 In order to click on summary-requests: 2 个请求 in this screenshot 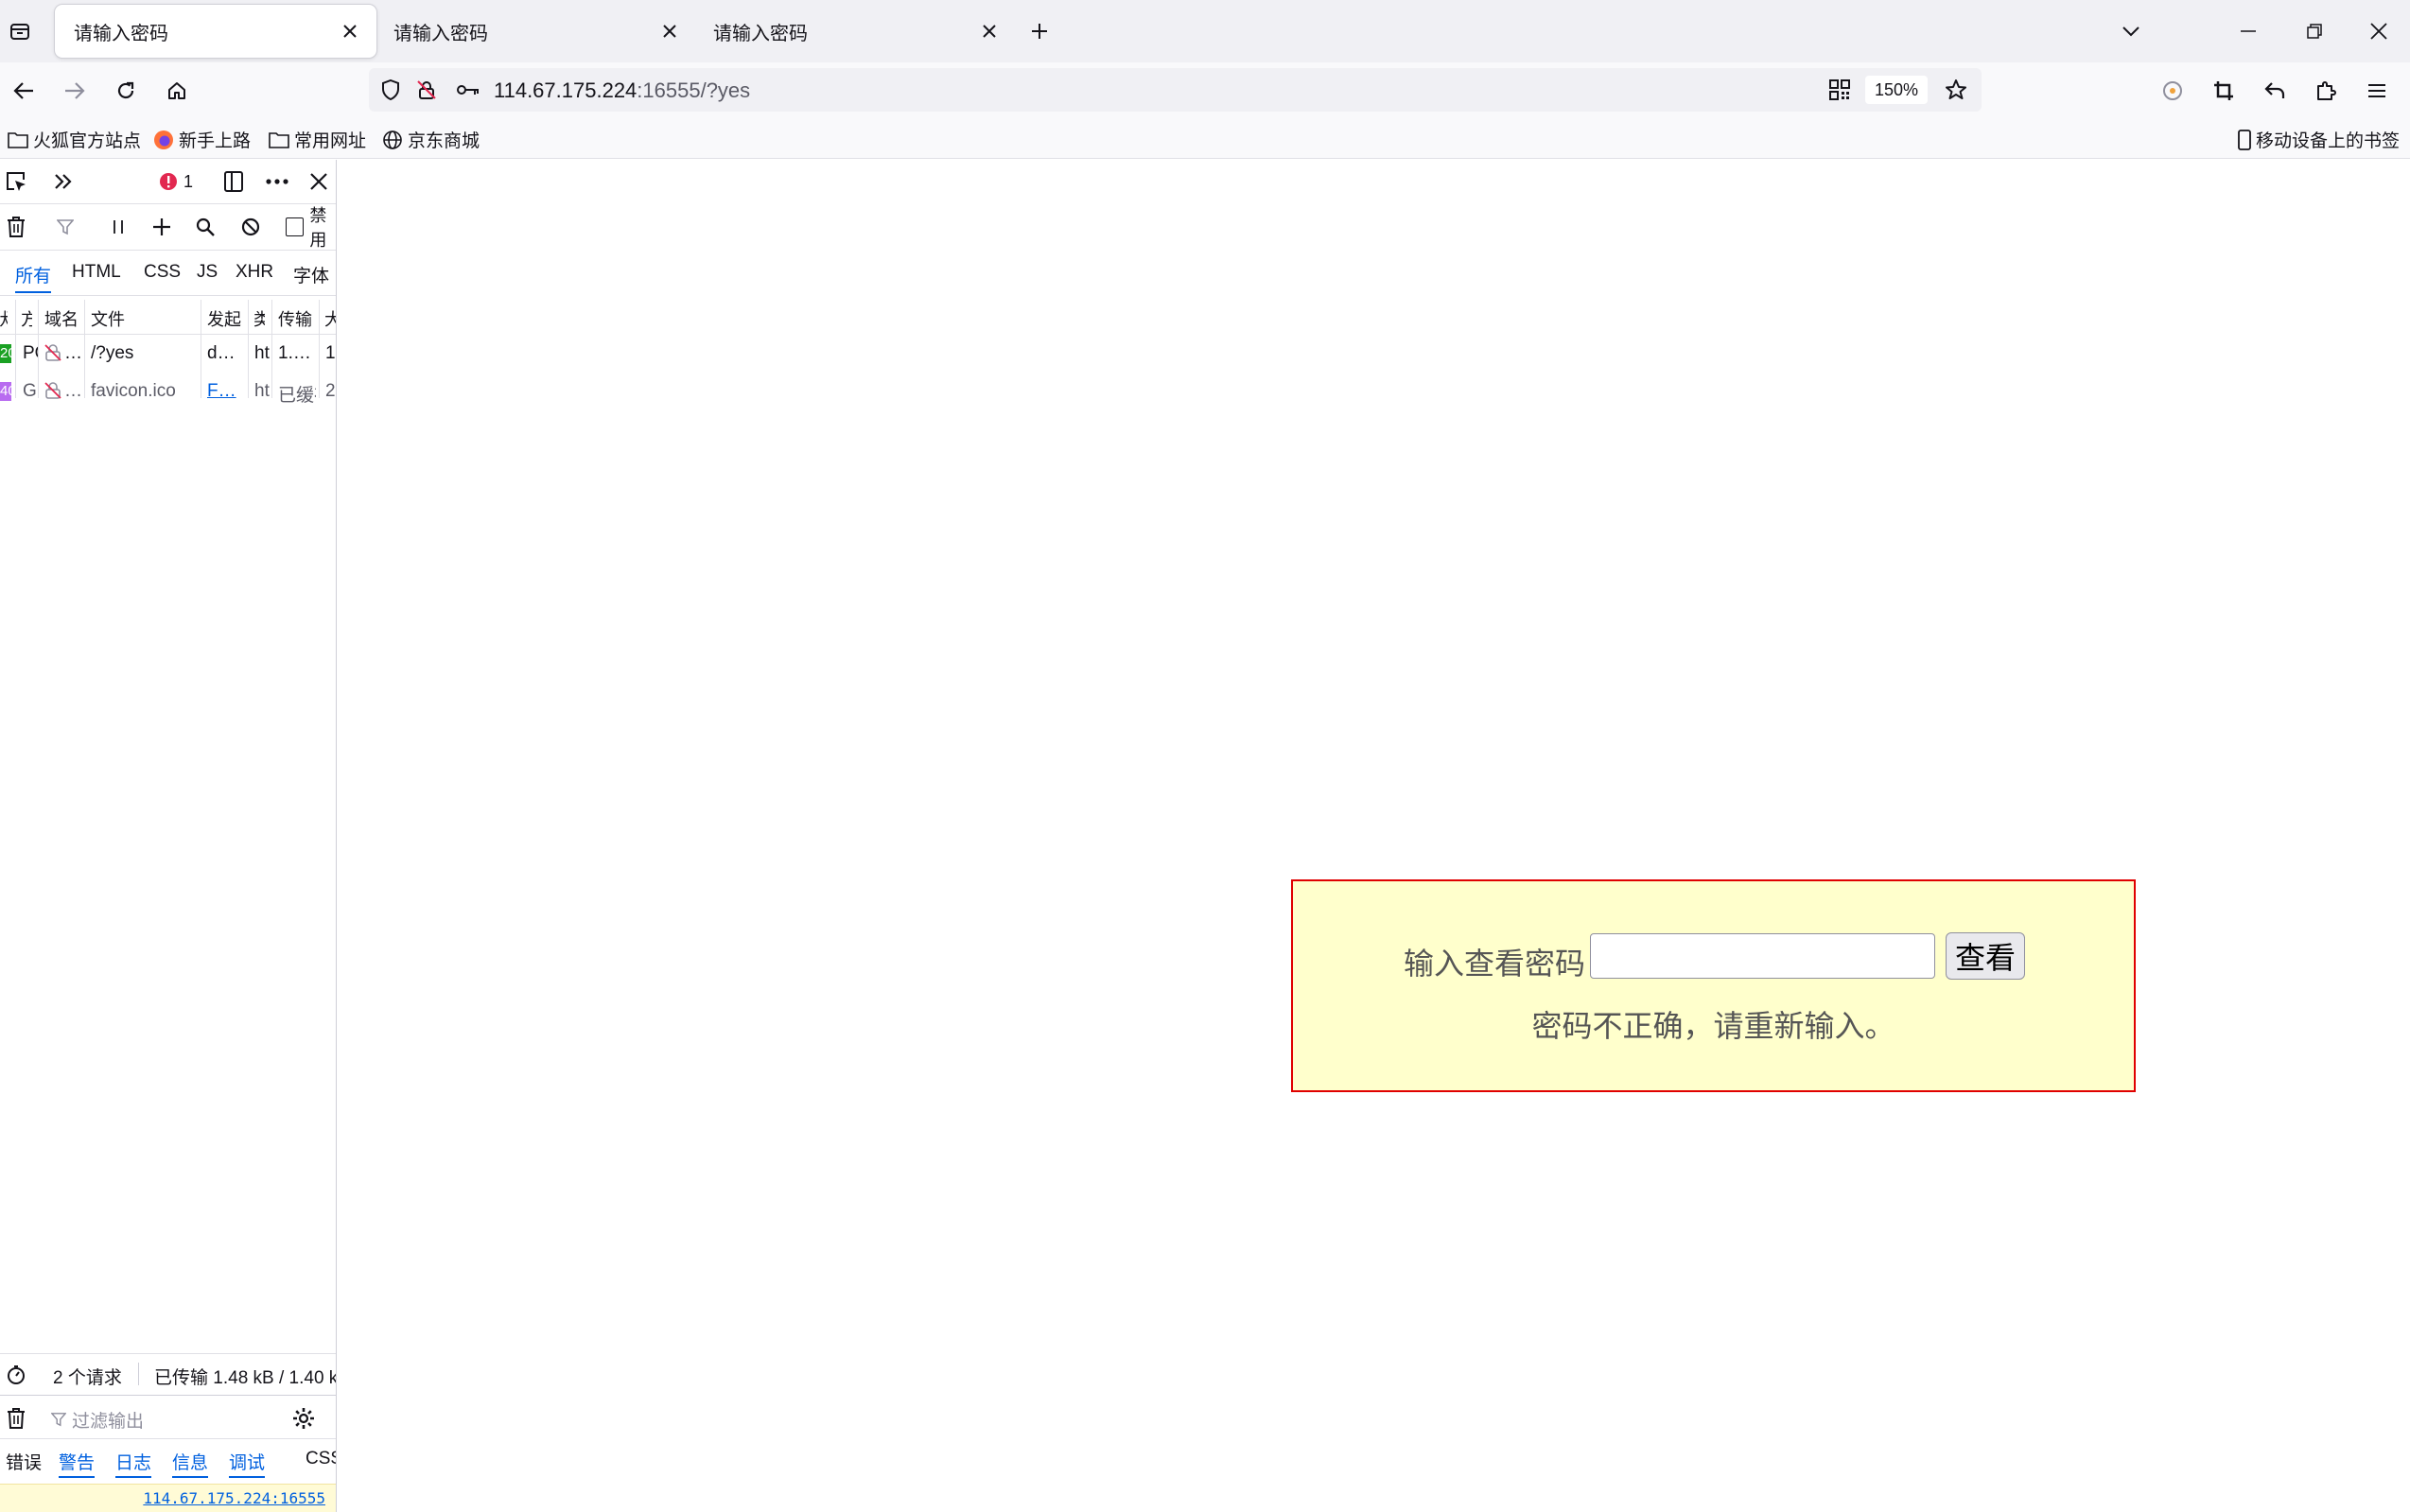, I will do `click(87, 1378)`.